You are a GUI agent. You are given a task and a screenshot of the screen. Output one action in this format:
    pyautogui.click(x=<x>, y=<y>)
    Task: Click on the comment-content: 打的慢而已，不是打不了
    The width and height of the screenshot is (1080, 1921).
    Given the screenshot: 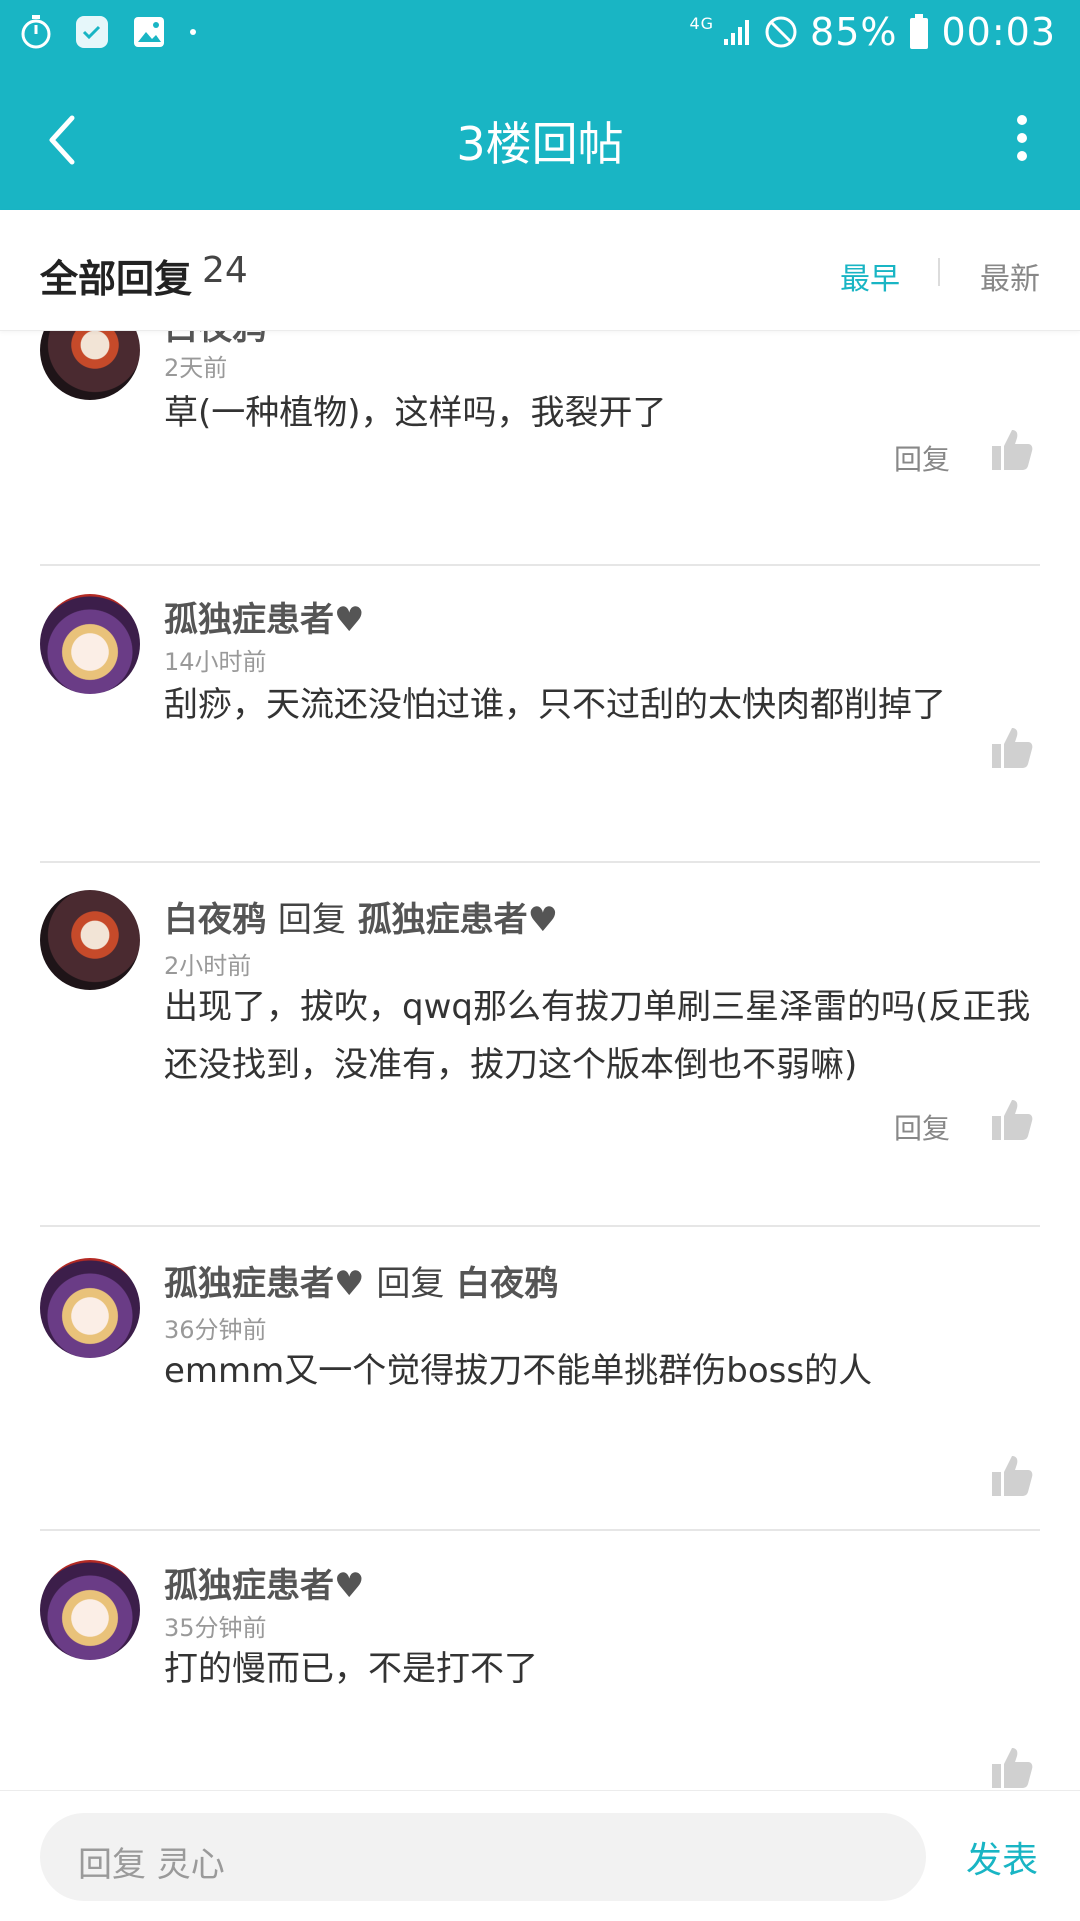 What is the action you would take?
    pyautogui.click(x=351, y=1669)
    